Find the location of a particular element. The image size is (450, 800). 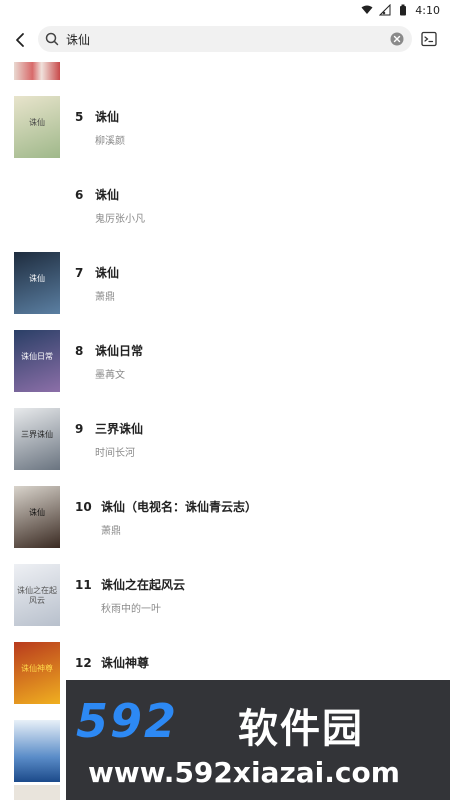

rank-number: 12 is located at coordinates (83, 663).